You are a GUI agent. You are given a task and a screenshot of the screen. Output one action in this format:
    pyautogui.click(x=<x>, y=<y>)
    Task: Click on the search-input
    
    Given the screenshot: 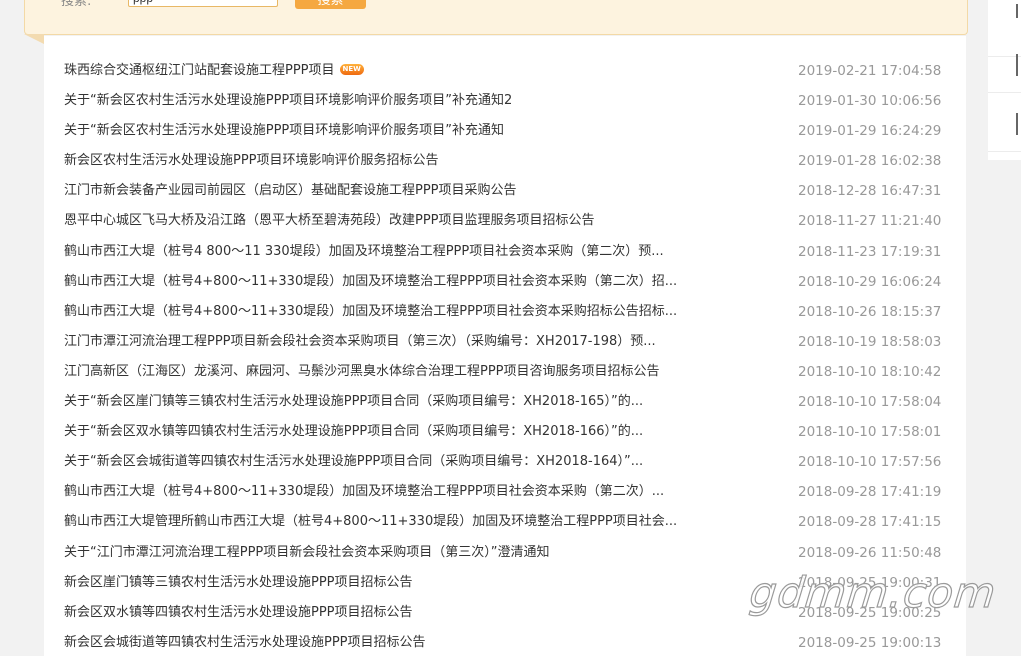 What is the action you would take?
    pyautogui.click(x=203, y=3)
    